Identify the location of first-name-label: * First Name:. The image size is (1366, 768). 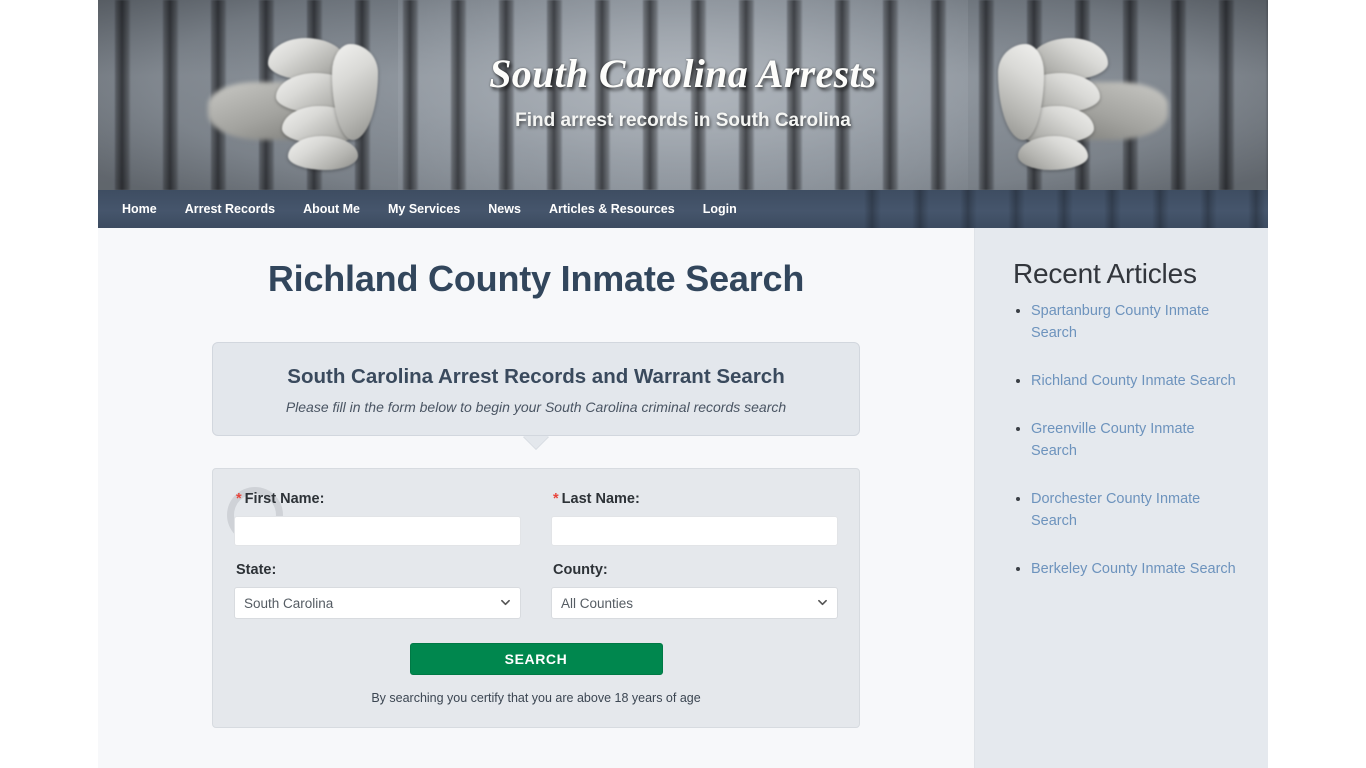
(378, 499).